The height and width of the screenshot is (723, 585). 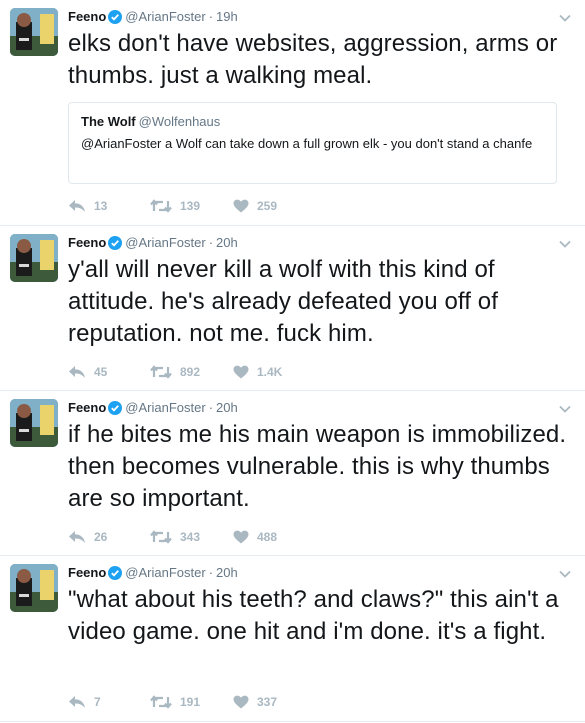 I want to click on reply-button: 26, so click(x=87, y=537).